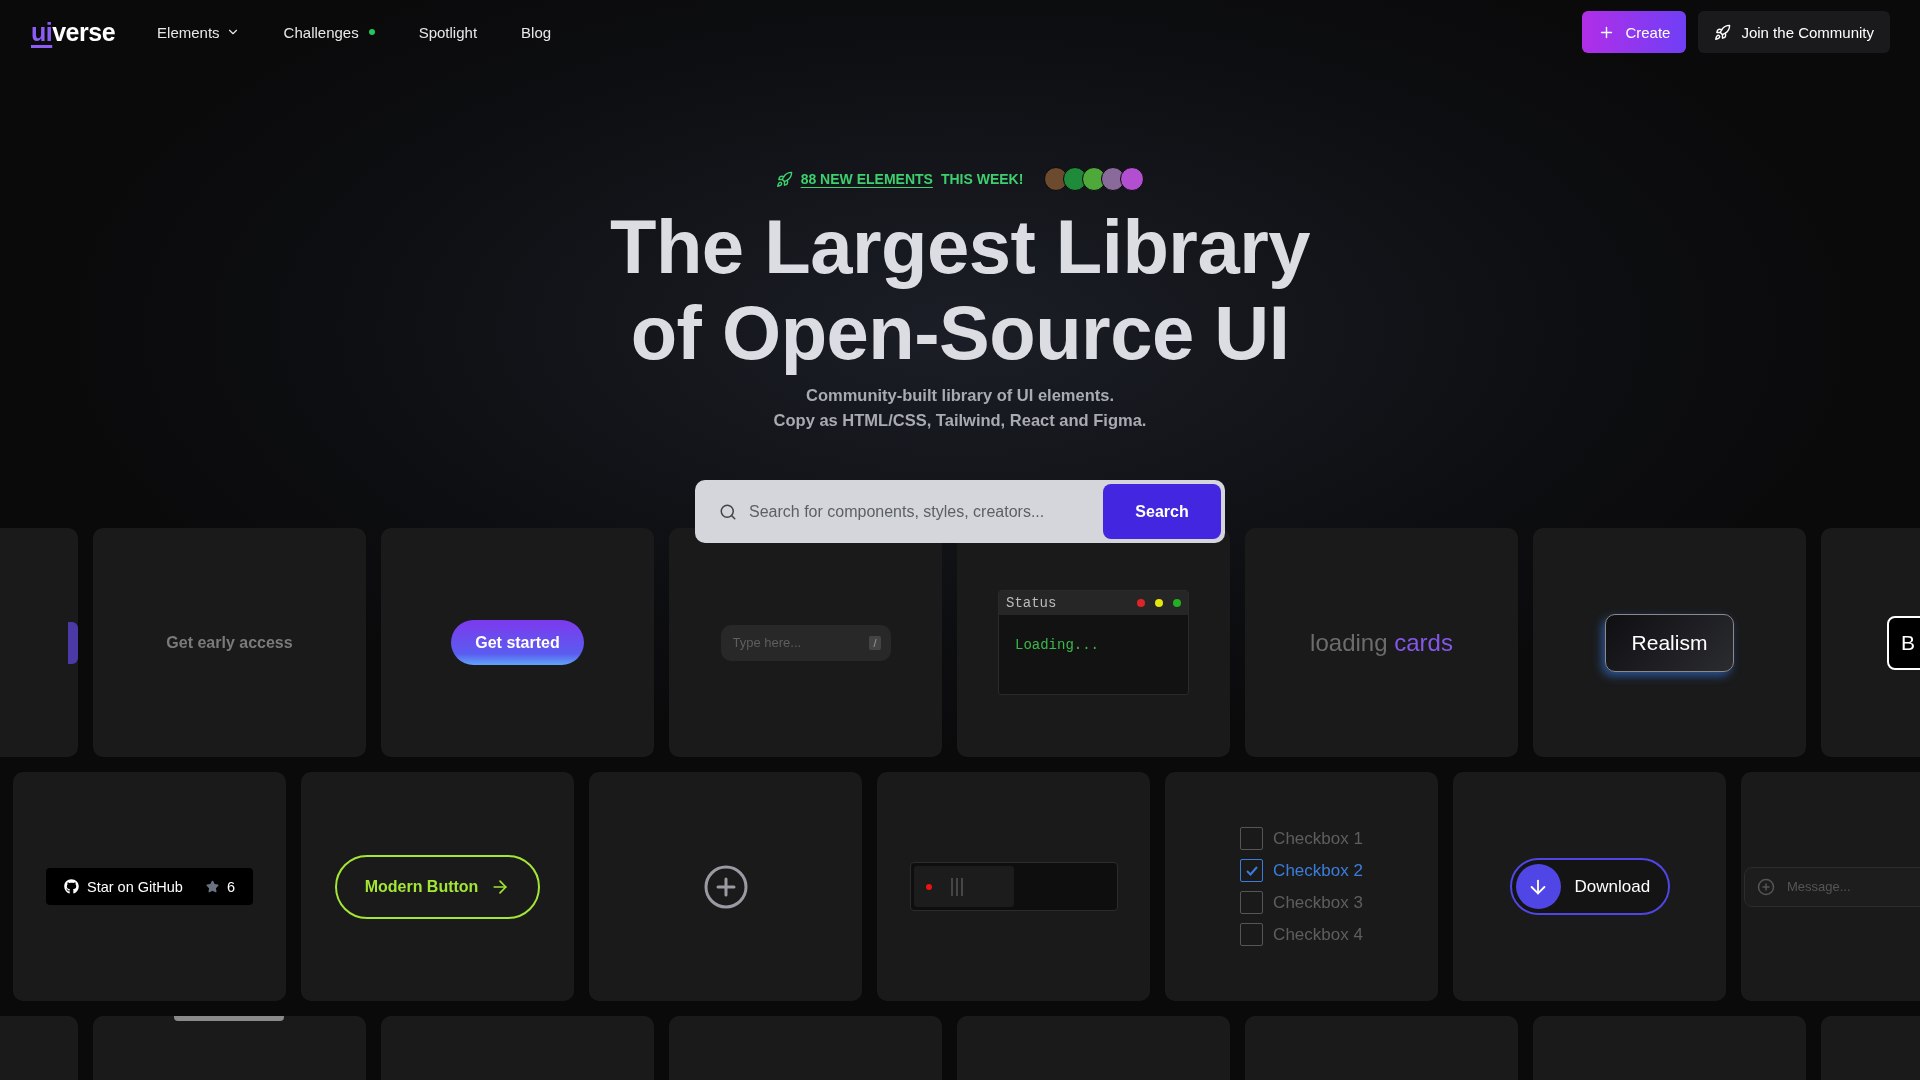 The width and height of the screenshot is (1920, 1080). What do you see at coordinates (198, 32) in the screenshot?
I see `nav-link: Elements` at bounding box center [198, 32].